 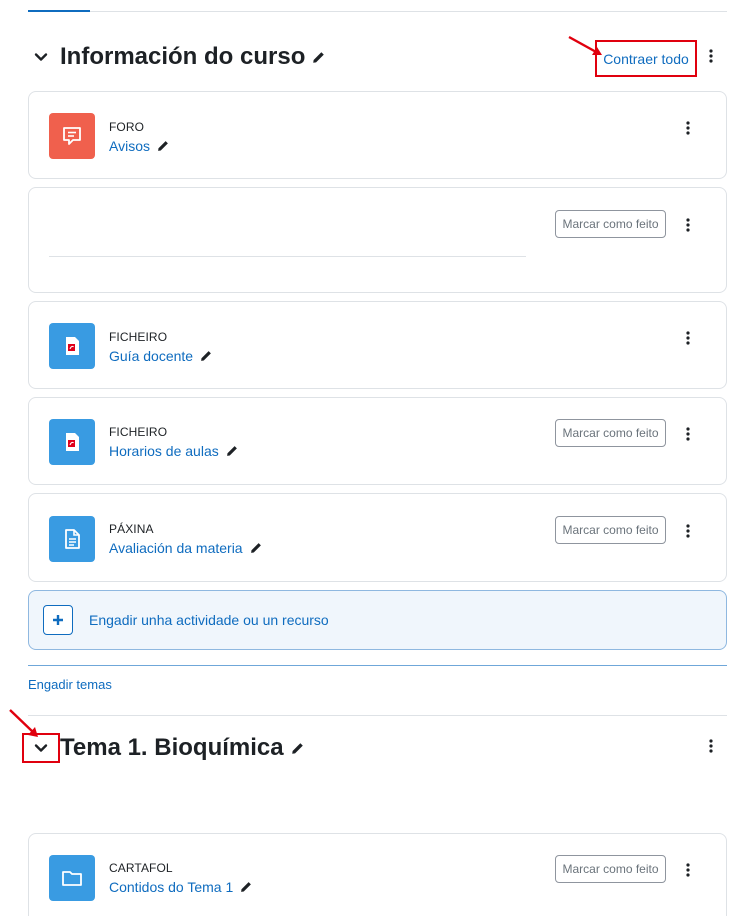 What do you see at coordinates (171, 887) in the screenshot?
I see `activity-name: Contidos do Tema 1` at bounding box center [171, 887].